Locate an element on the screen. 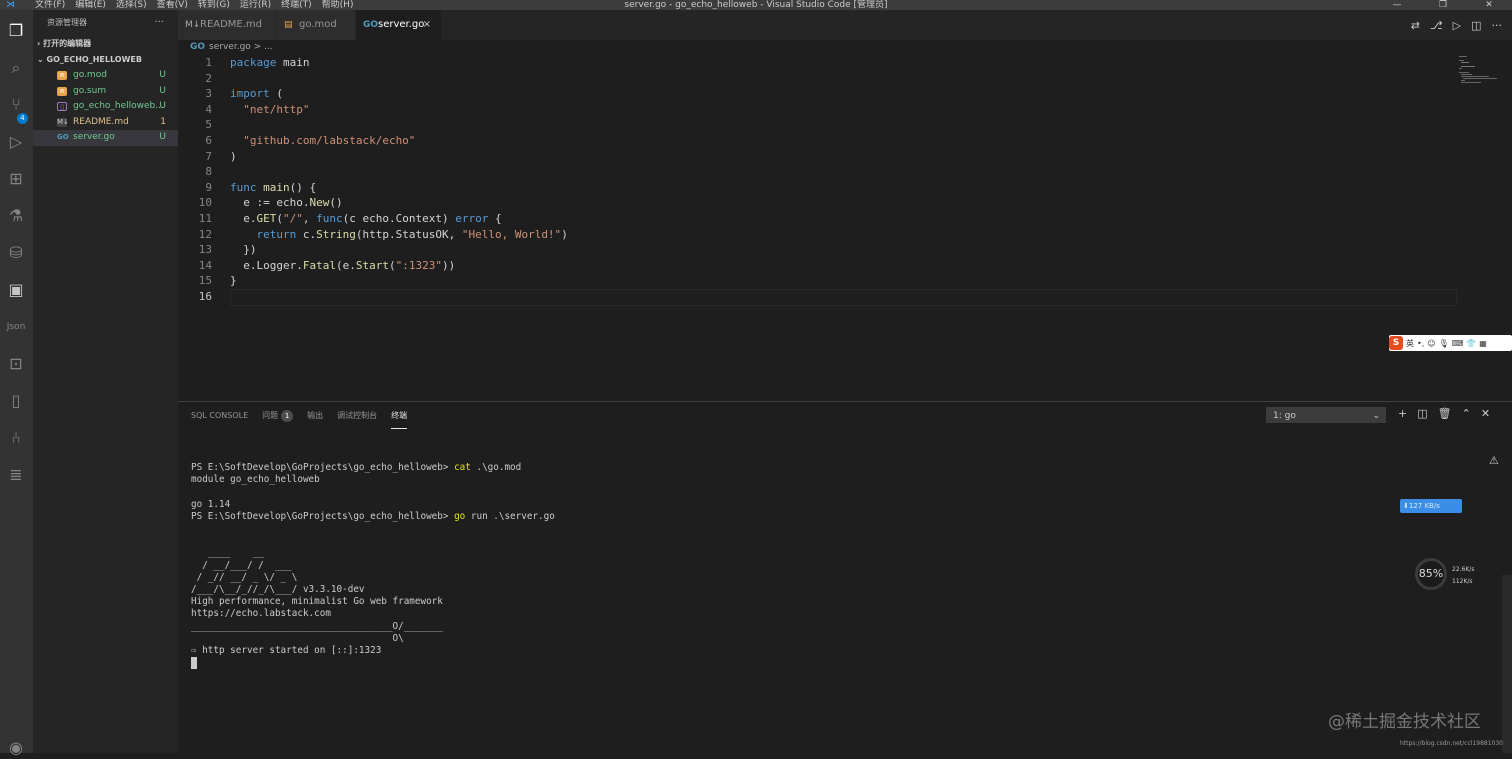  run-code-icon: ▷ is located at coordinates (1457, 25).